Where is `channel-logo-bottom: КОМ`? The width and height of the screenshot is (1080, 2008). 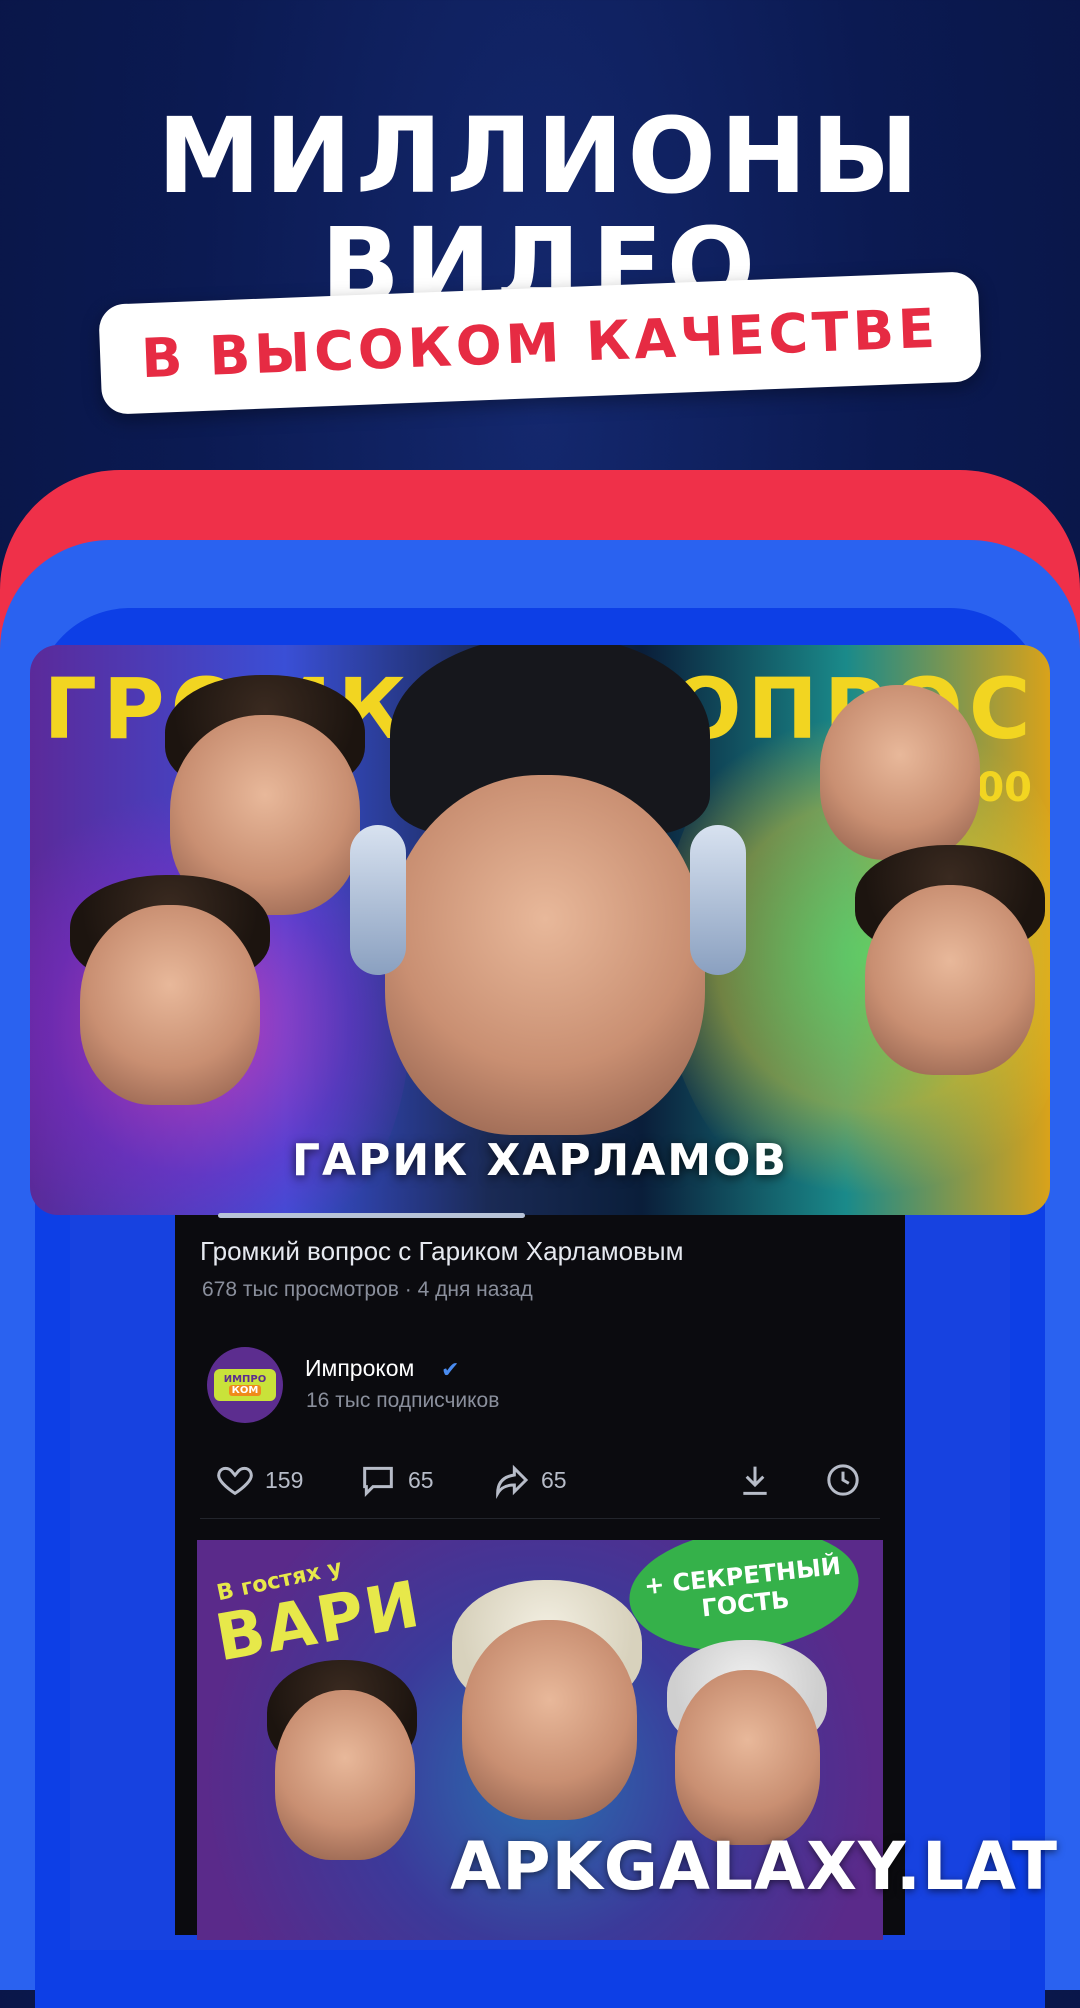
channel-logo-bottom: КОМ is located at coordinates (245, 1390).